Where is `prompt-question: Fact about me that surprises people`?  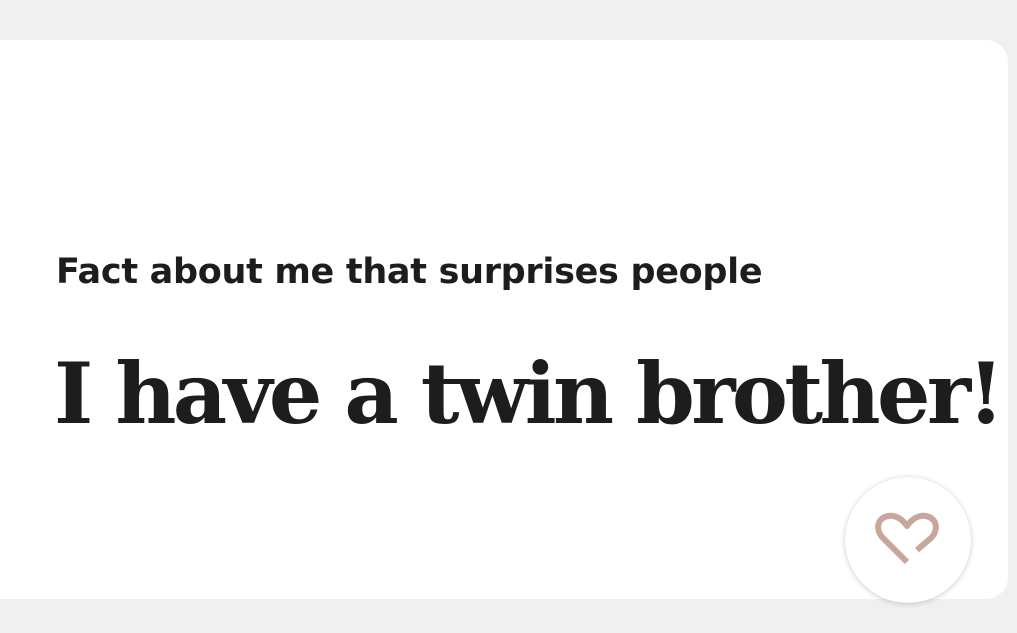 prompt-question: Fact about me that surprises people is located at coordinates (409, 272).